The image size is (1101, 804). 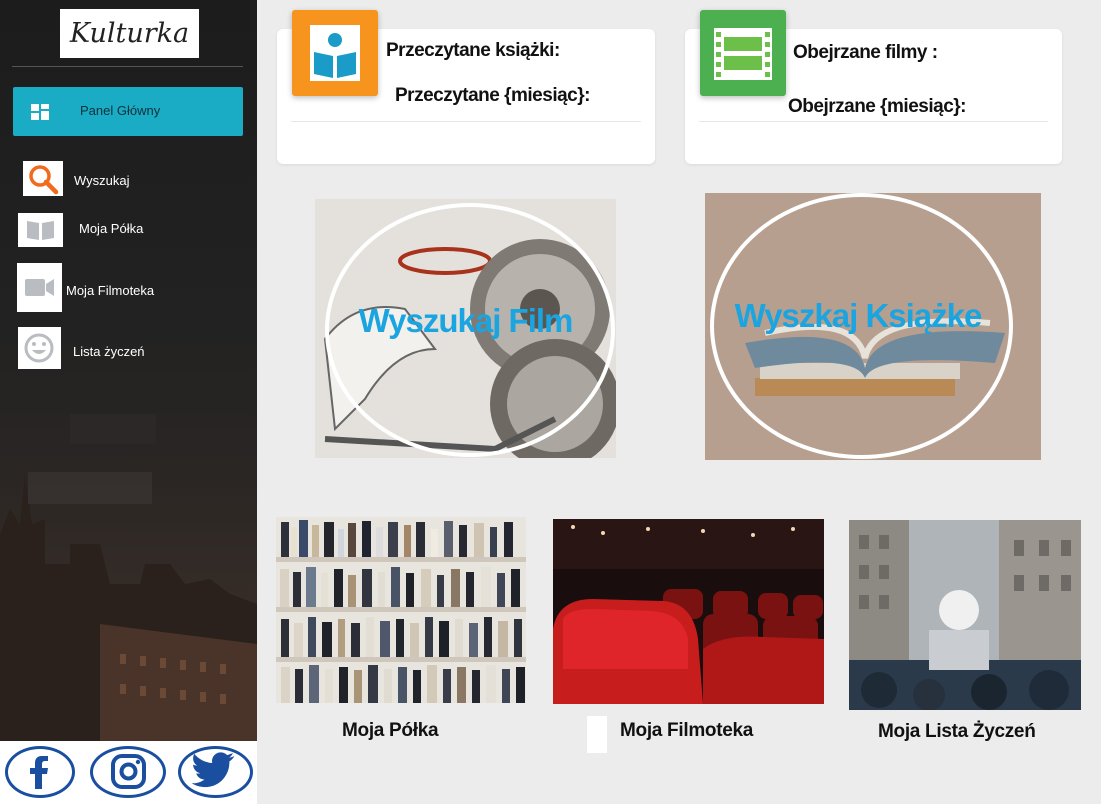 I want to click on bookshelf-image, so click(x=401, y=610).